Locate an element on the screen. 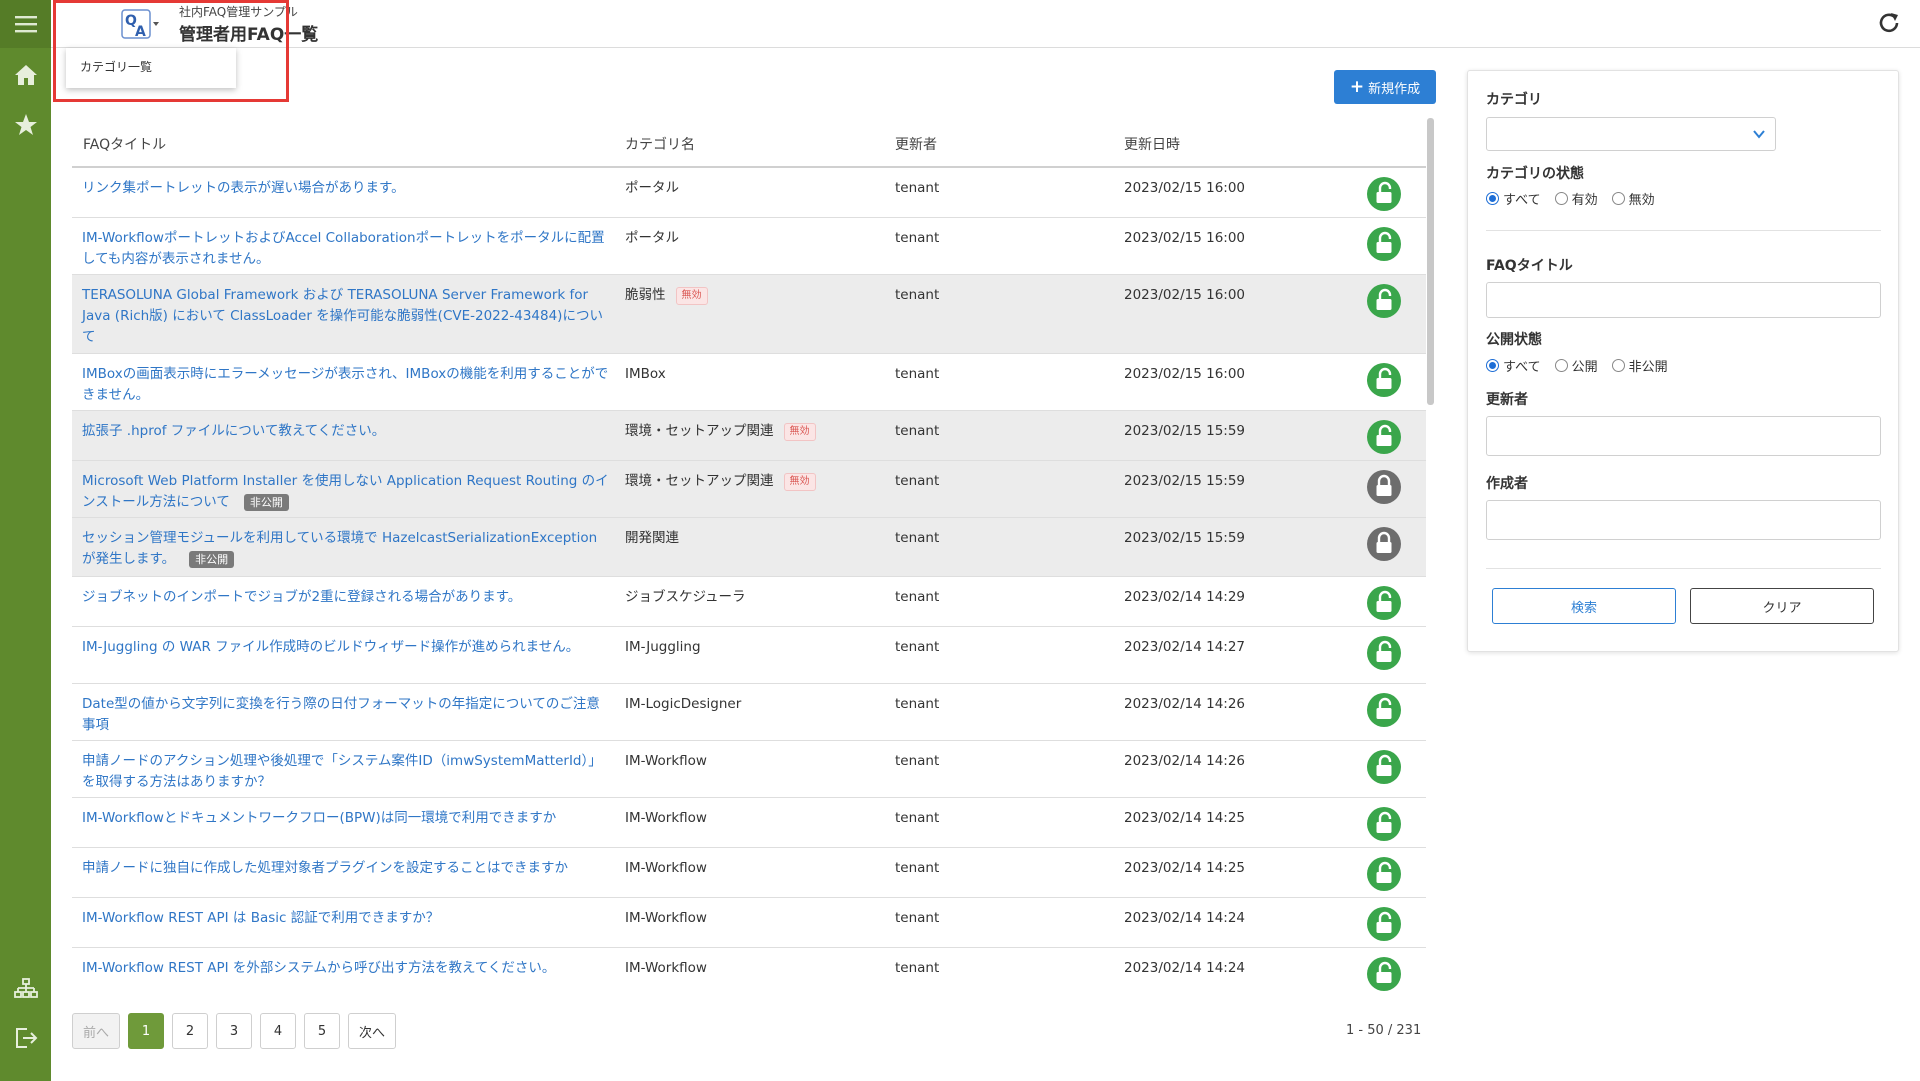  new-faq-button: + 新規作成 is located at coordinates (1385, 87).